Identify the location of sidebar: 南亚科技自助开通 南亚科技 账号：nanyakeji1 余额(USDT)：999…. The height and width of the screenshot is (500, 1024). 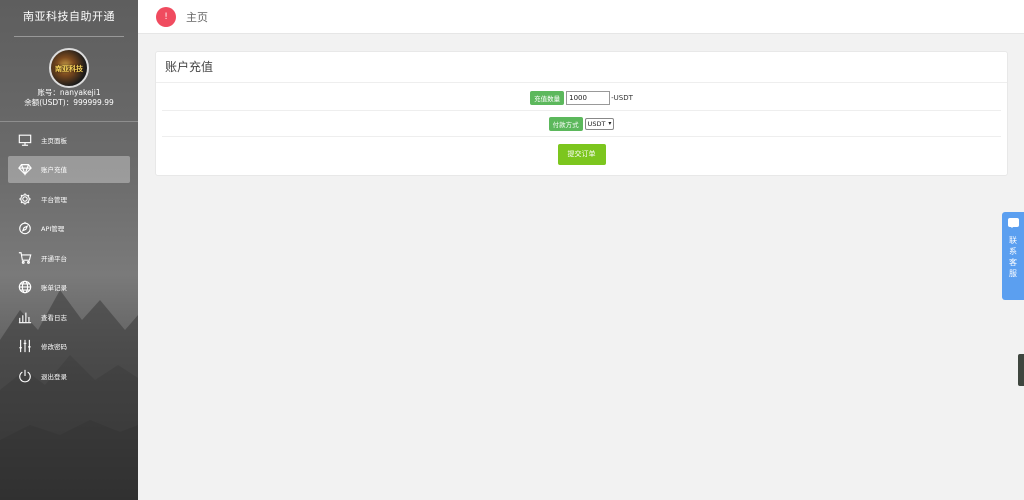
(69, 250).